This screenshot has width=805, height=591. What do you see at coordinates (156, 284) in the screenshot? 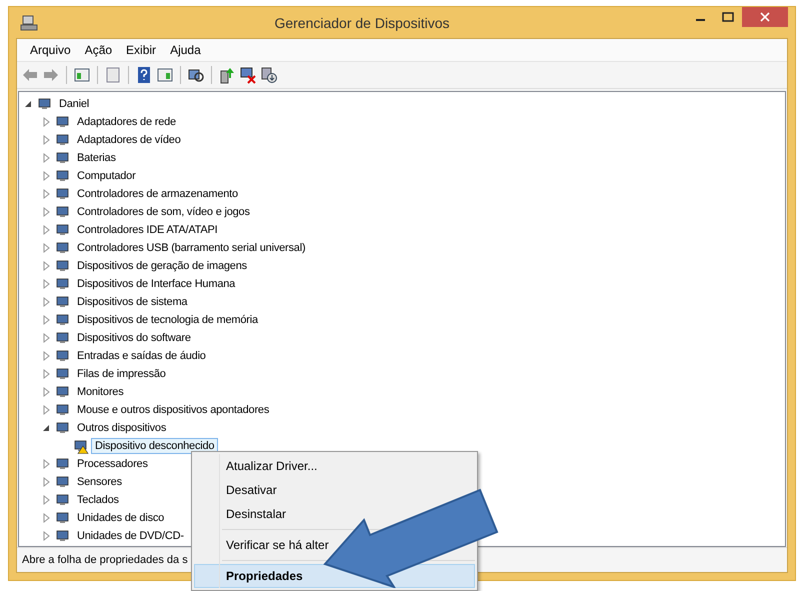
I see `tree-item: Dispositivos de Interface Humana` at bounding box center [156, 284].